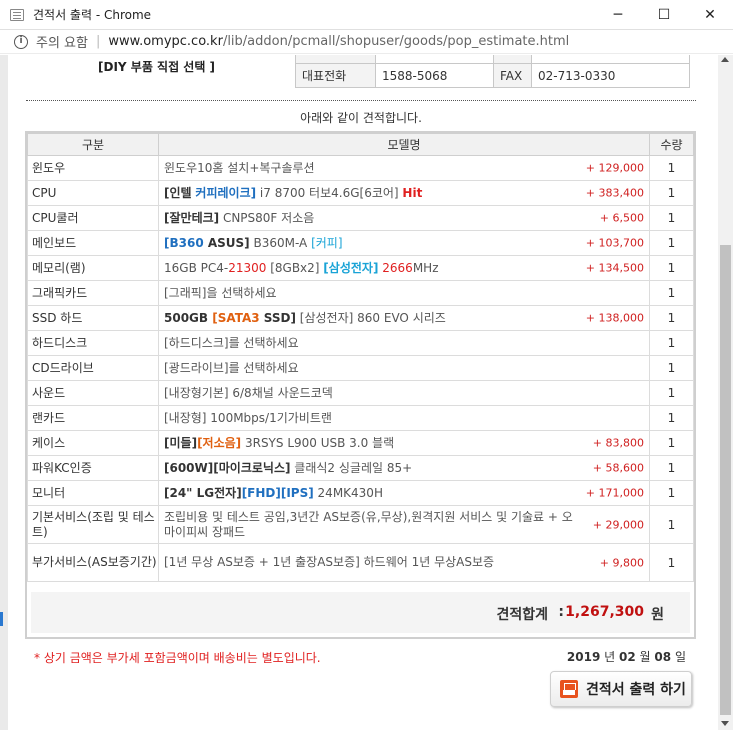 This screenshot has width=733, height=730. Describe the element at coordinates (610, 75) in the screenshot. I see `fax-value: 02-713-0330` at that location.